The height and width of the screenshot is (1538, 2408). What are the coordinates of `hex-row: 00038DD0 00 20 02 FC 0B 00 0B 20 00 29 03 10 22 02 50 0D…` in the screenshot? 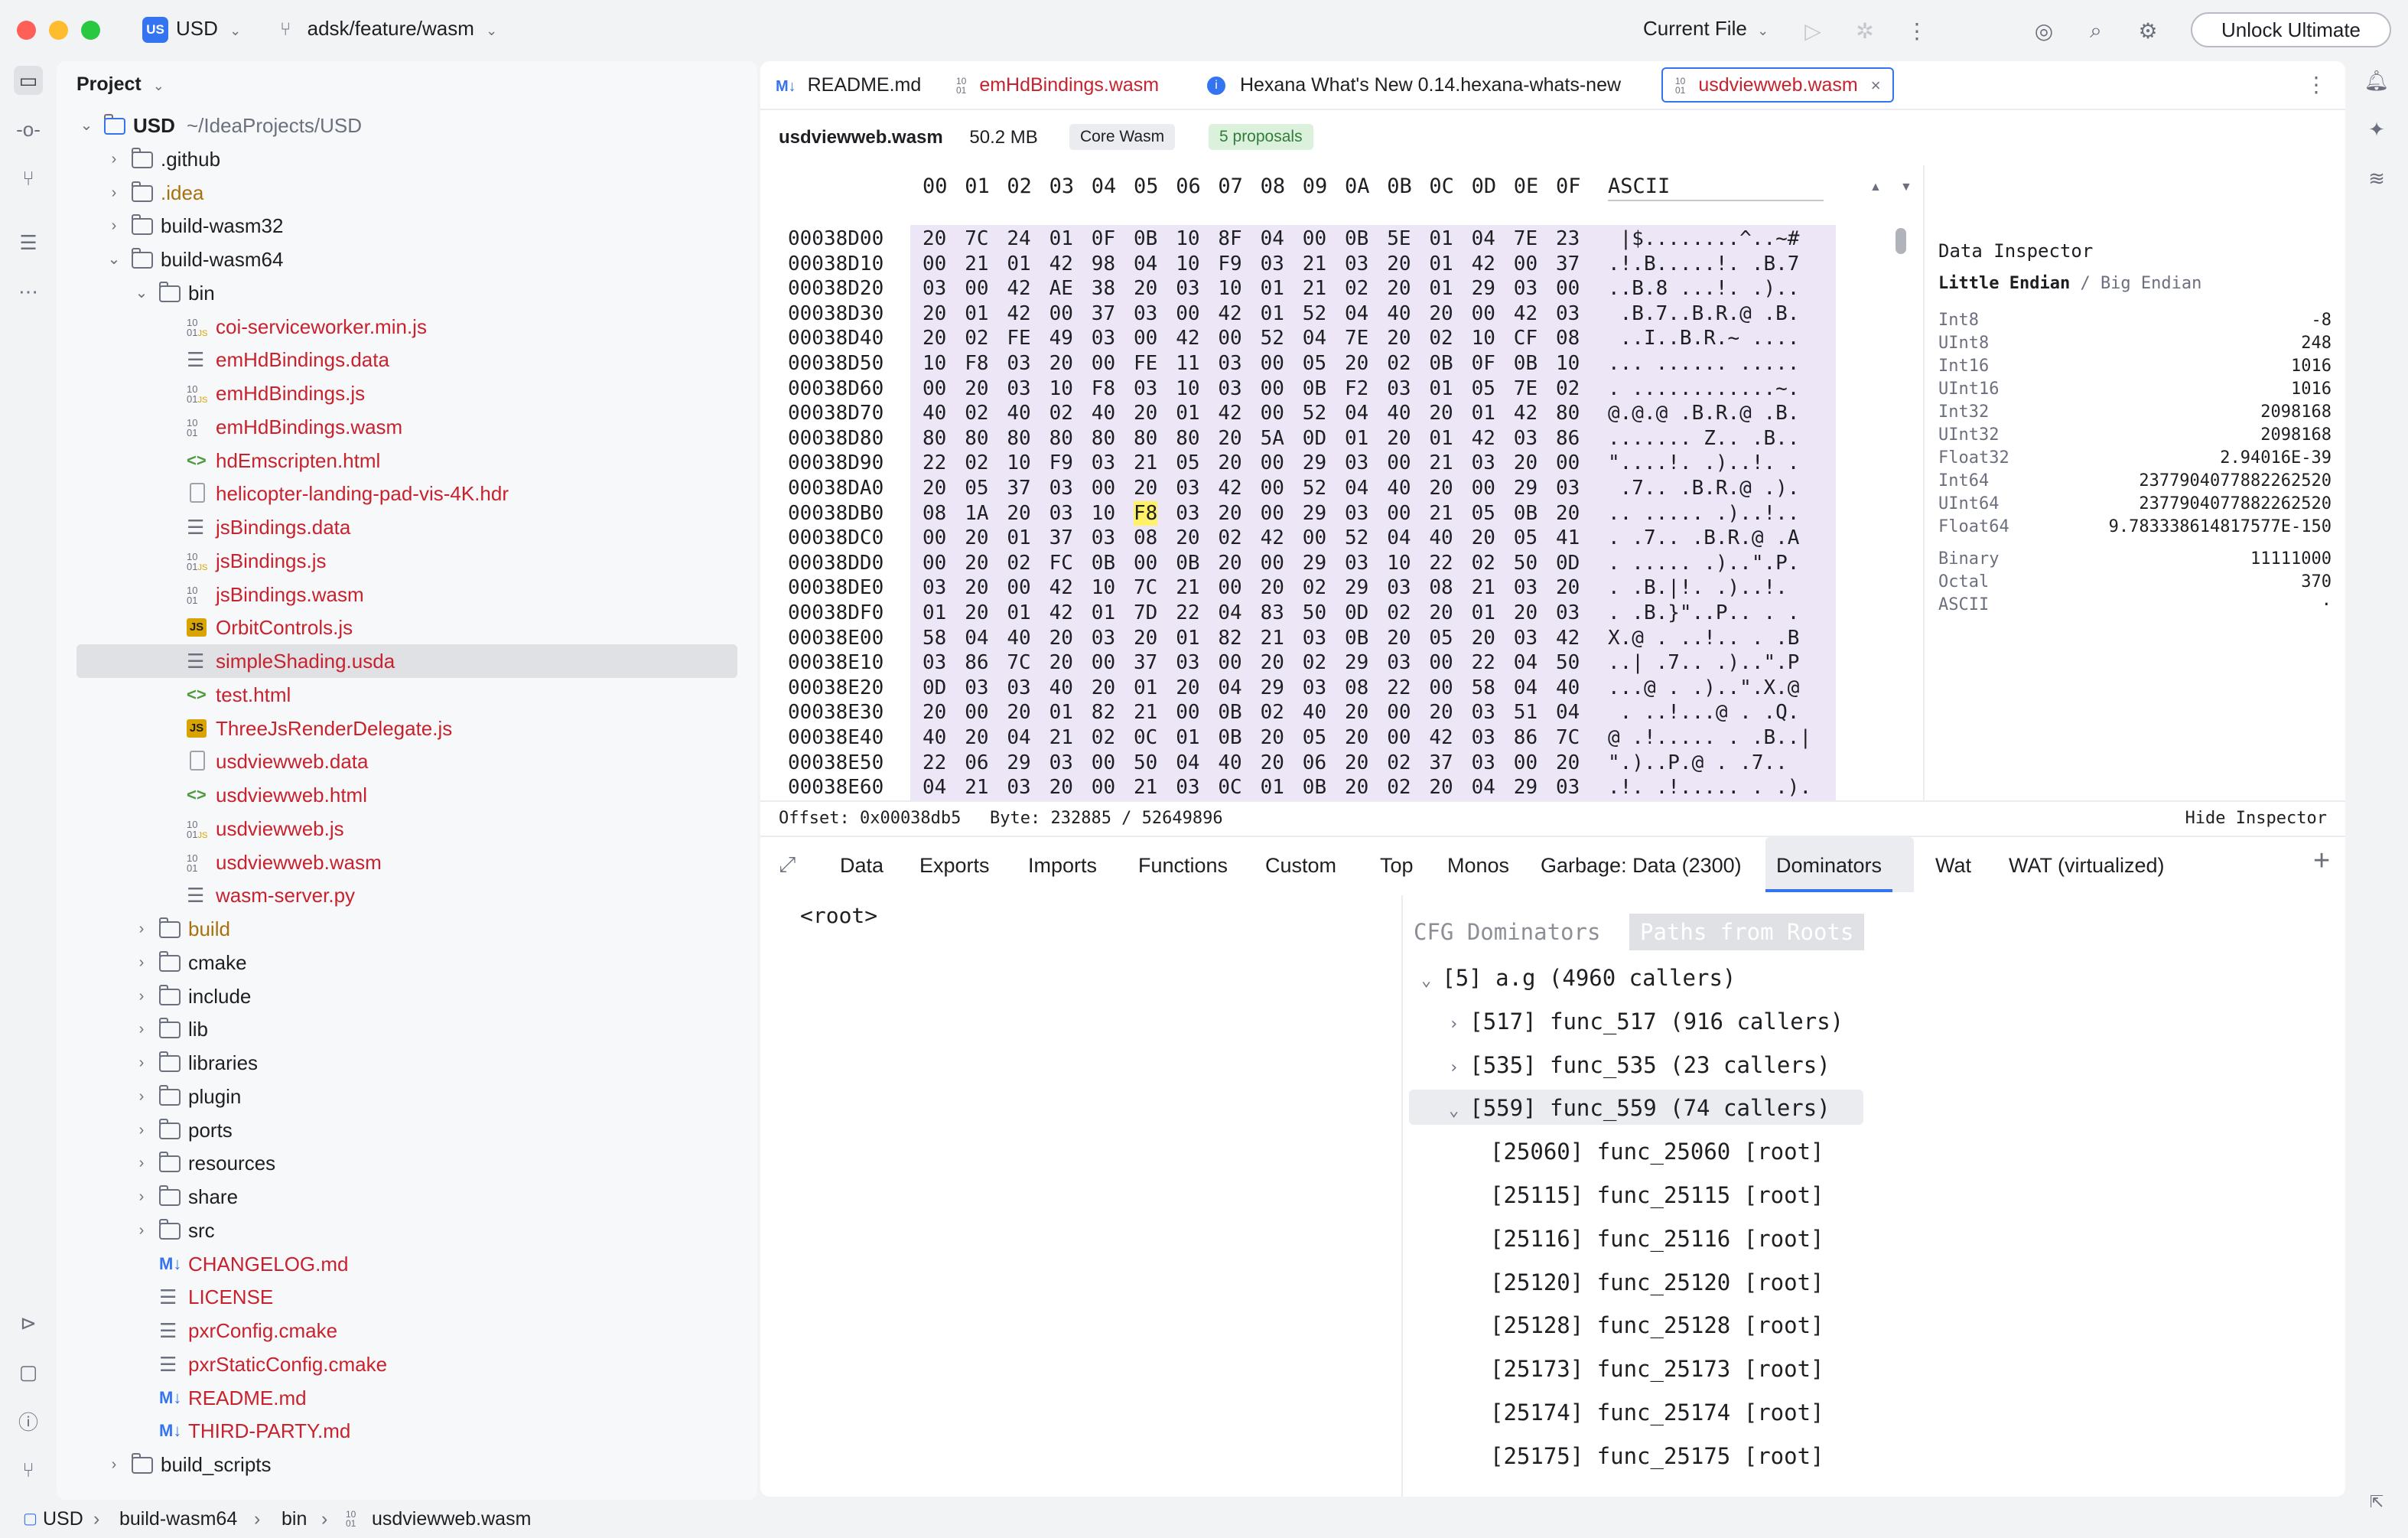 It's located at (1341, 563).